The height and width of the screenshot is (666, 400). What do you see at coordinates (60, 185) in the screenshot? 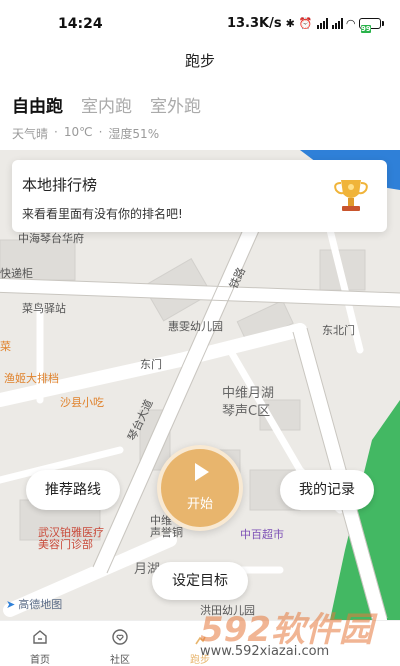
I see `ranking-title: 本地排行榜` at bounding box center [60, 185].